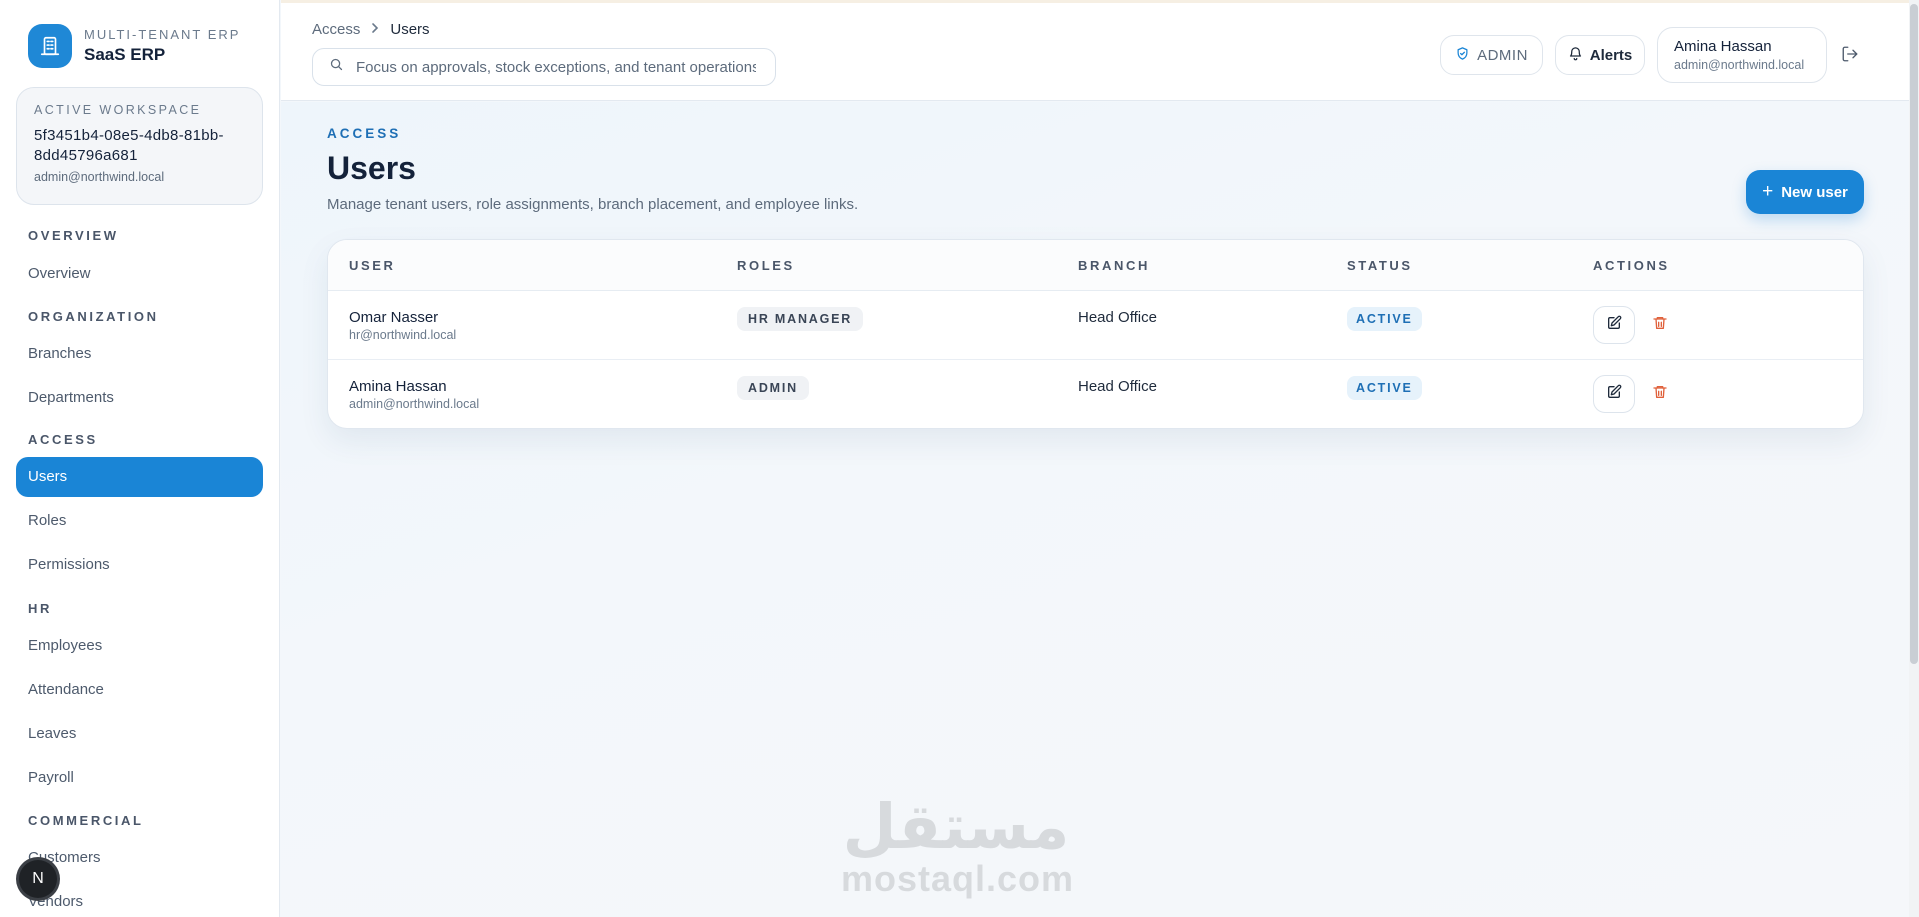  I want to click on search-input, so click(556, 67).